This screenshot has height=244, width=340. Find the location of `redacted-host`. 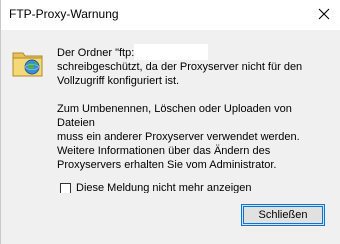

redacted-host is located at coordinates (171, 52).